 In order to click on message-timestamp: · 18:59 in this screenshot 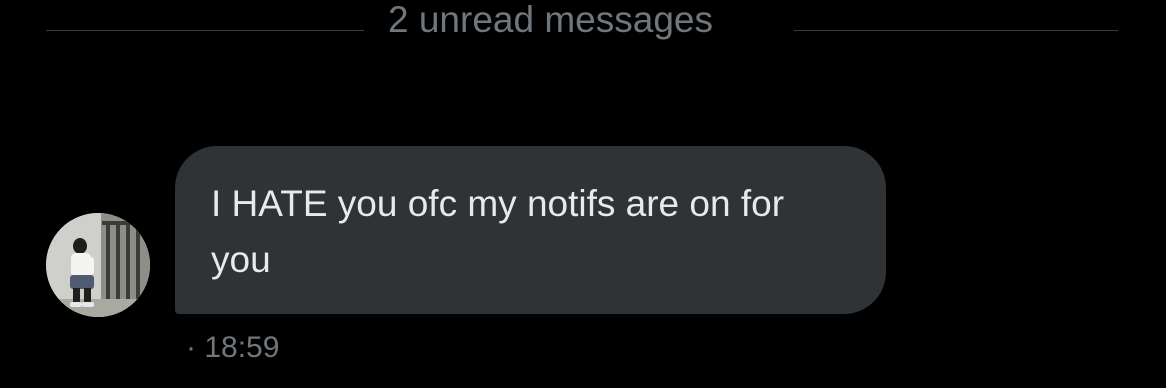, I will do `click(233, 347)`.